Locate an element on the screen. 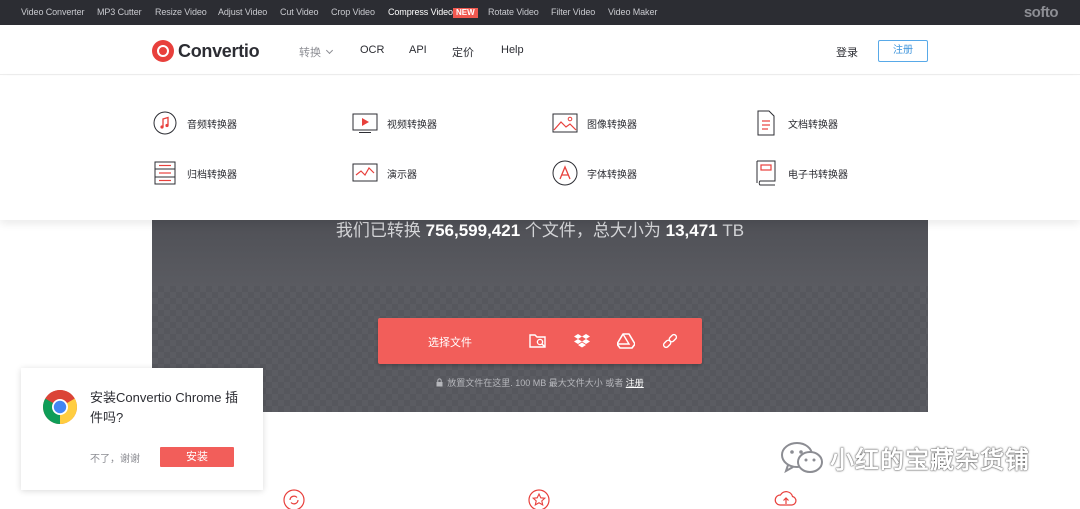  topbar-link-cut-video: Cut Video is located at coordinates (299, 12).